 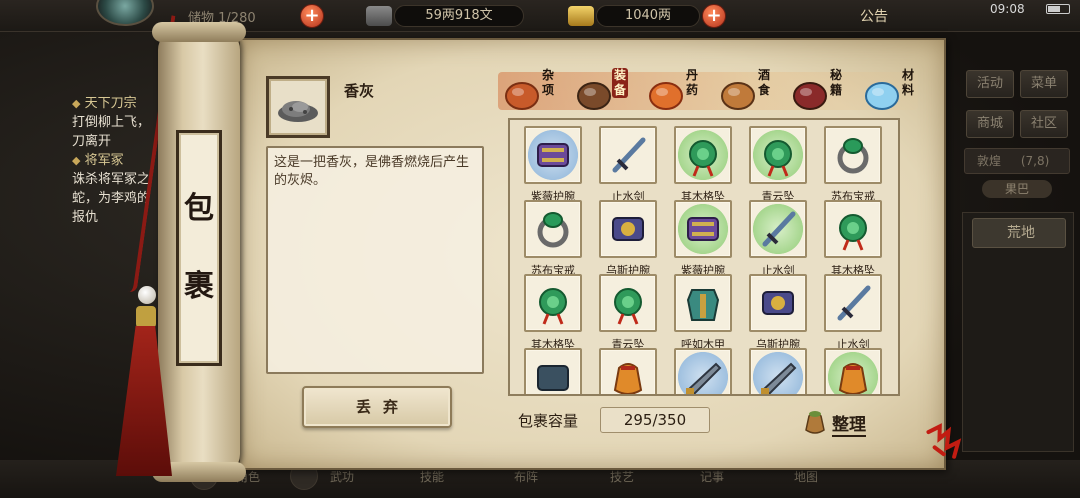 What do you see at coordinates (815, 422) in the screenshot?
I see `money-bag-icon` at bounding box center [815, 422].